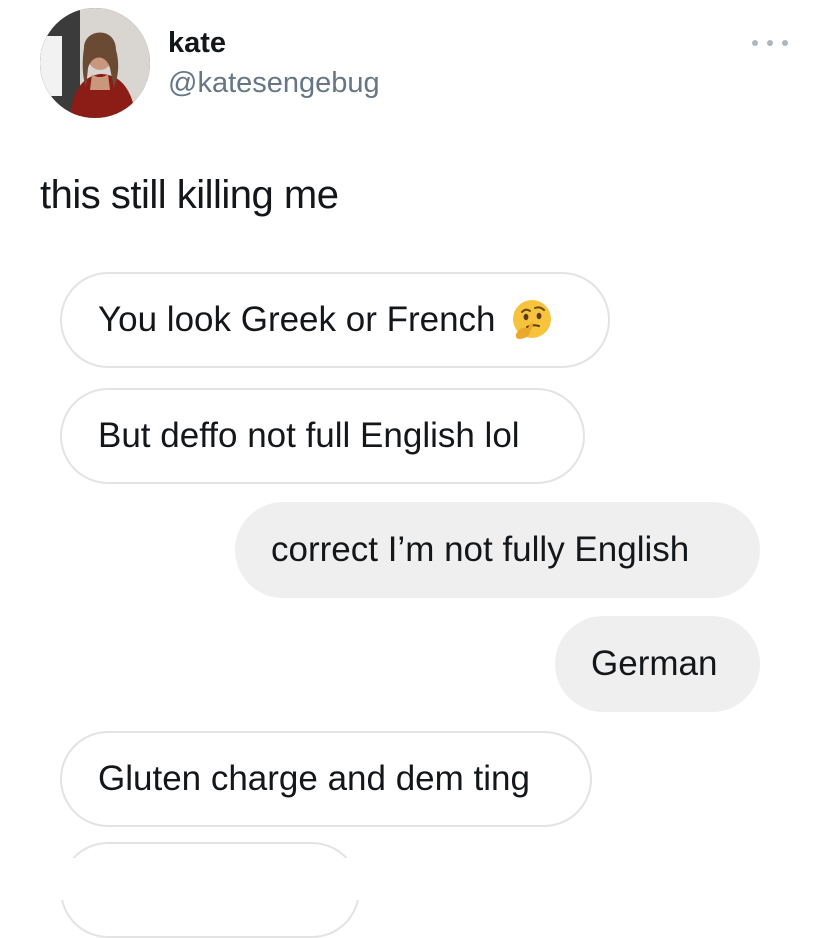  Describe the element at coordinates (414, 879) in the screenshot. I see `screenshot-cutoff` at that location.